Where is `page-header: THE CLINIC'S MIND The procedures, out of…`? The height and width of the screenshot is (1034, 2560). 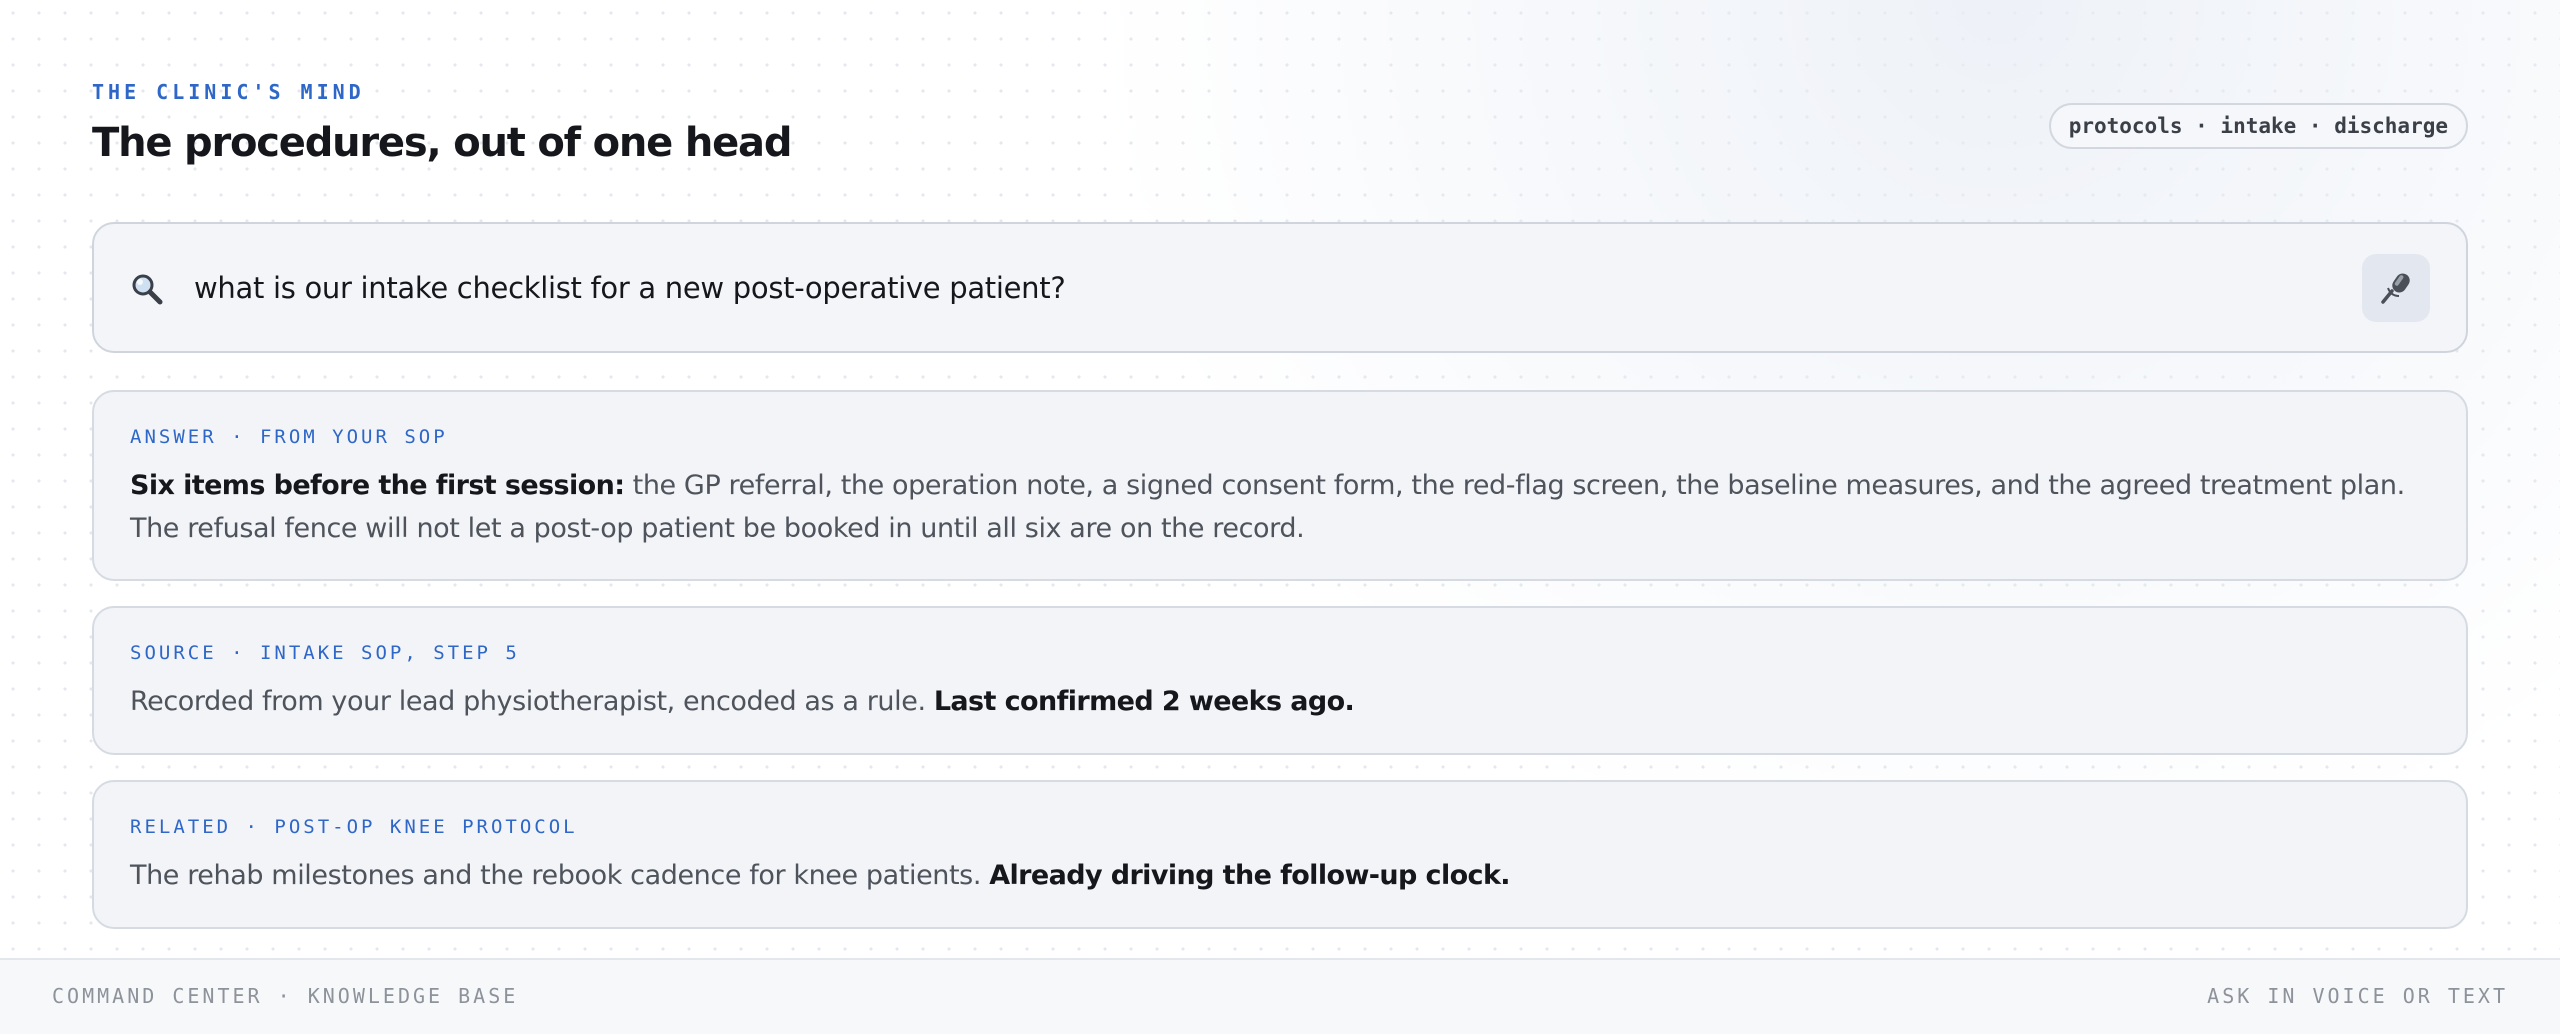 page-header: THE CLINIC'S MIND The procedures, out of… is located at coordinates (1280, 130).